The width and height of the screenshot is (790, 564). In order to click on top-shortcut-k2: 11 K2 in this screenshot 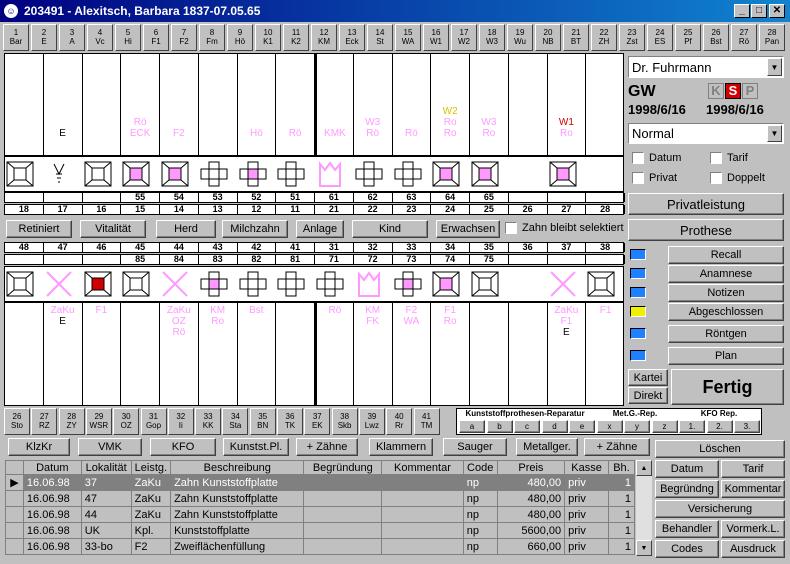, I will do `click(296, 37)`.